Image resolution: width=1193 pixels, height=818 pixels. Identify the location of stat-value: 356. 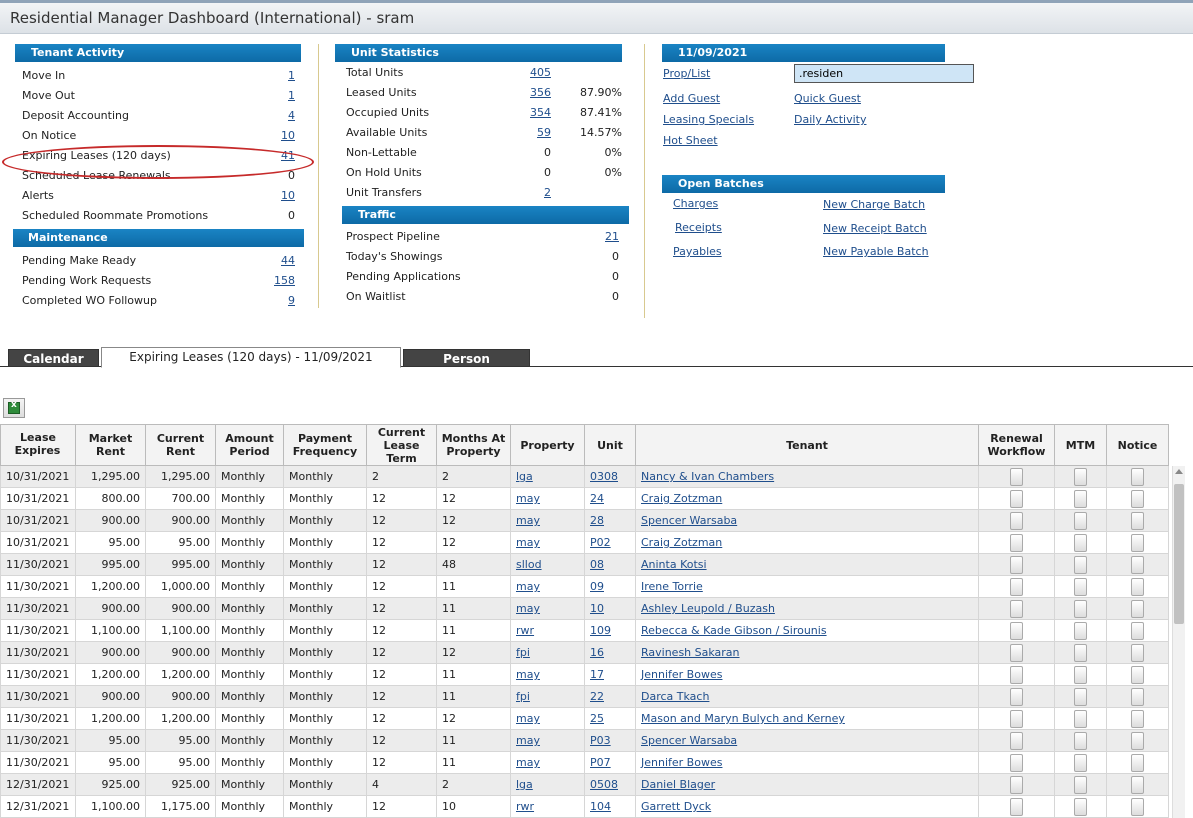
(540, 93).